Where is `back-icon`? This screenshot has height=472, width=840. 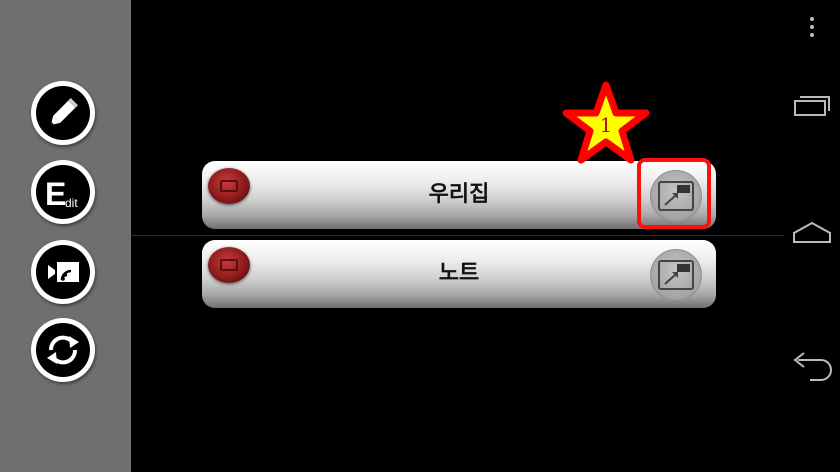
back-icon is located at coordinates (812, 366).